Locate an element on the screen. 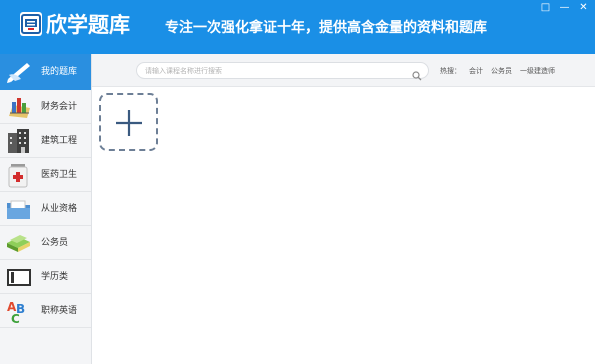 This screenshot has height=364, width=595. hot-keyword-link: 一级建造师 is located at coordinates (537, 71).